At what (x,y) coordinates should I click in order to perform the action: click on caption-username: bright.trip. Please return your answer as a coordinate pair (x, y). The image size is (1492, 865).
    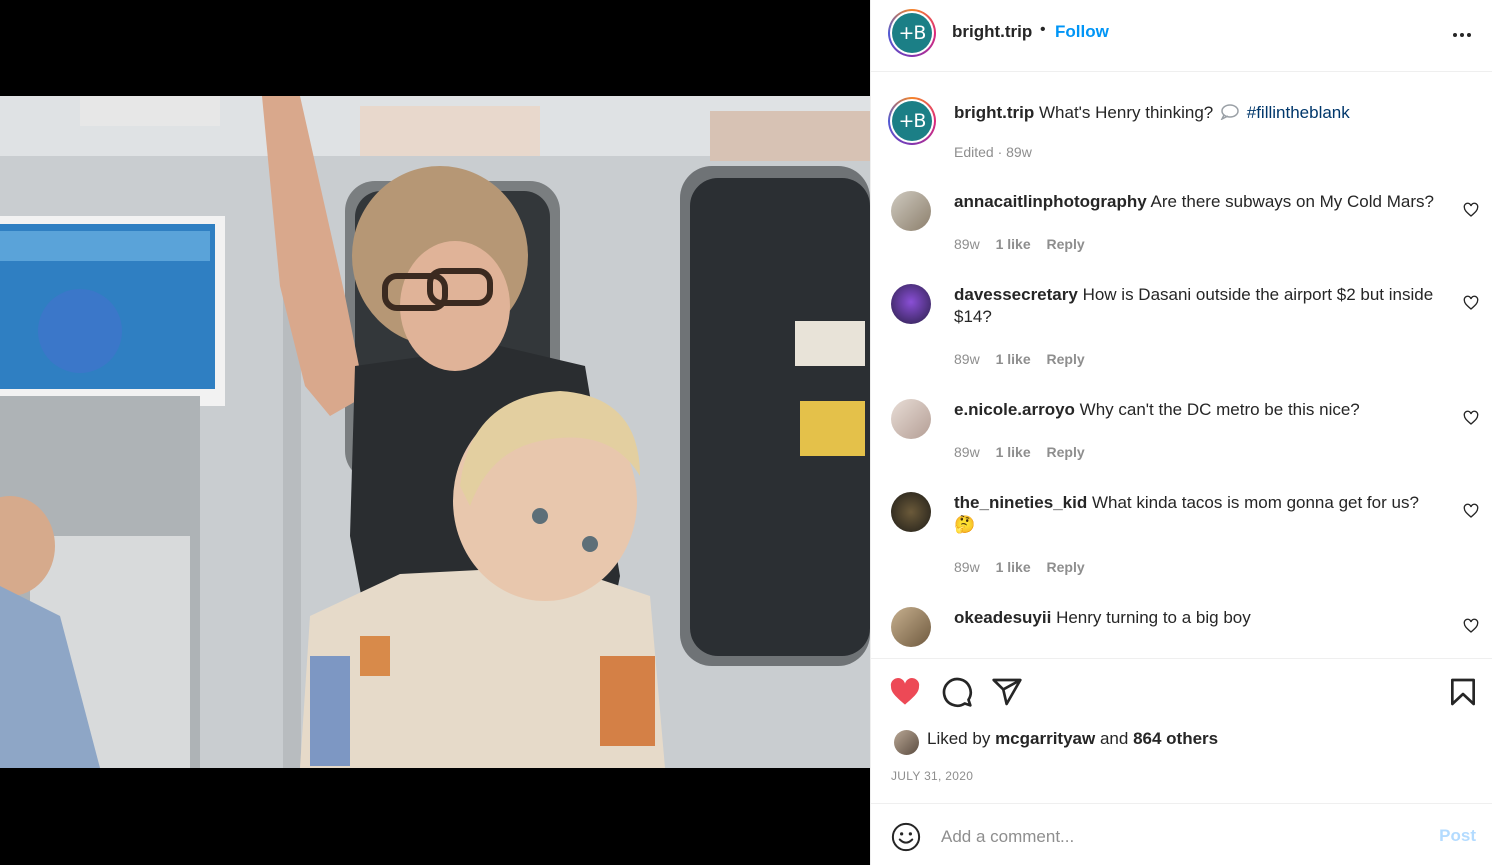
    Looking at the image, I should click on (994, 112).